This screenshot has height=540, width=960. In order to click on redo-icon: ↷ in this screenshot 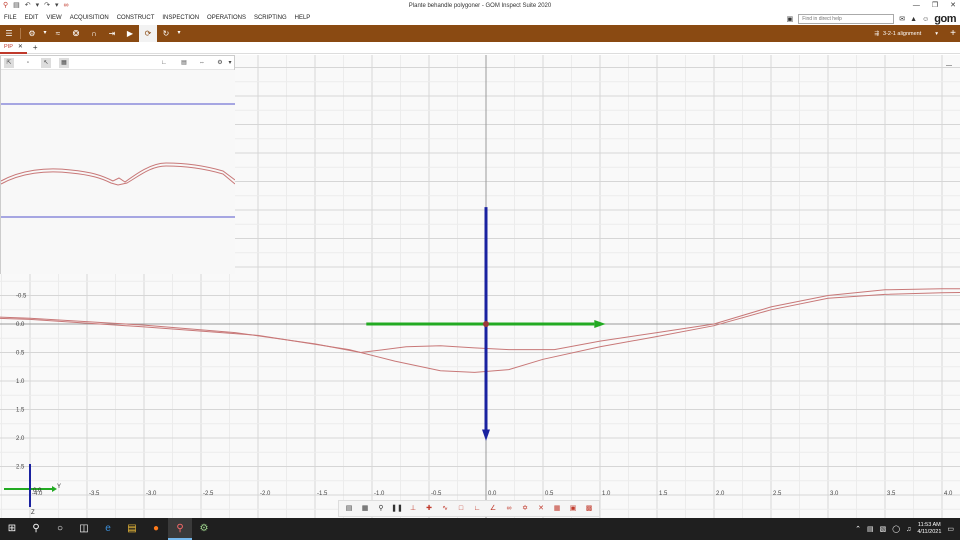, I will do `click(47, 6)`.